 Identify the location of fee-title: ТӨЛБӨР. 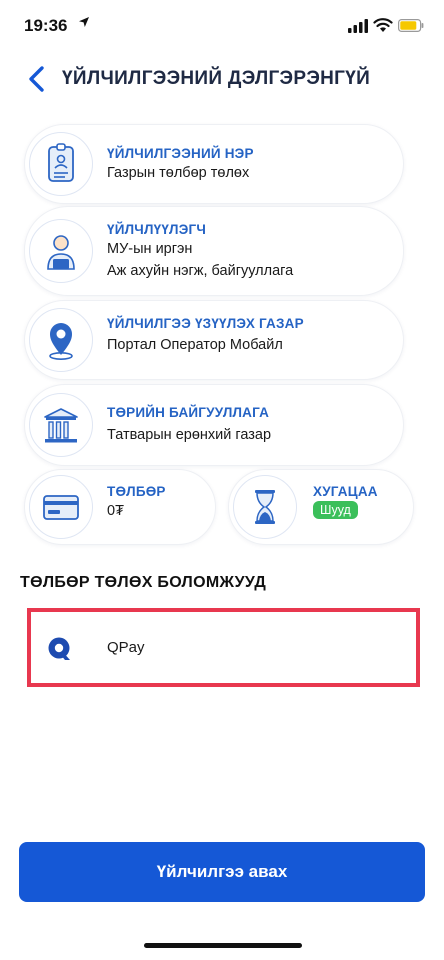
(136, 491).